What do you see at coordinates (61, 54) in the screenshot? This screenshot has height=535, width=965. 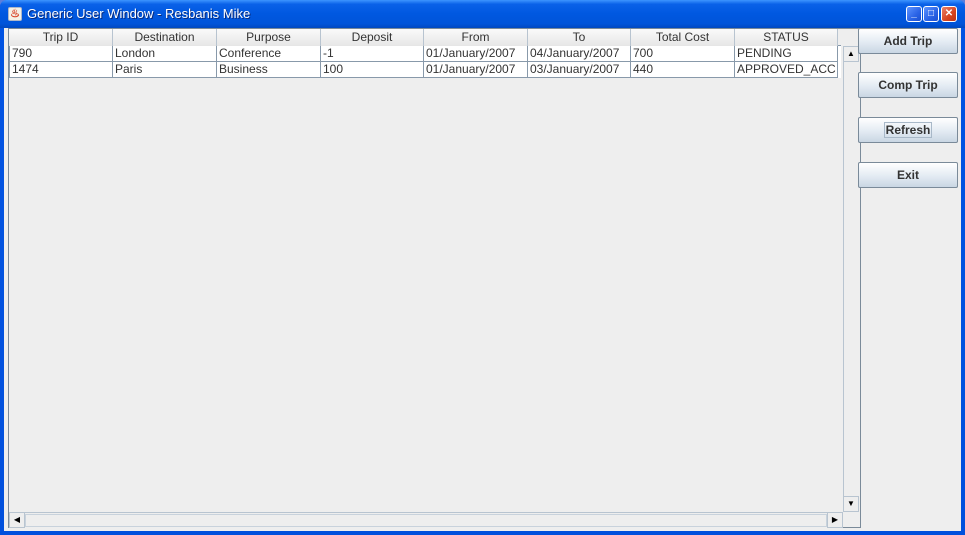 I see `cell-trip-id: 790` at bounding box center [61, 54].